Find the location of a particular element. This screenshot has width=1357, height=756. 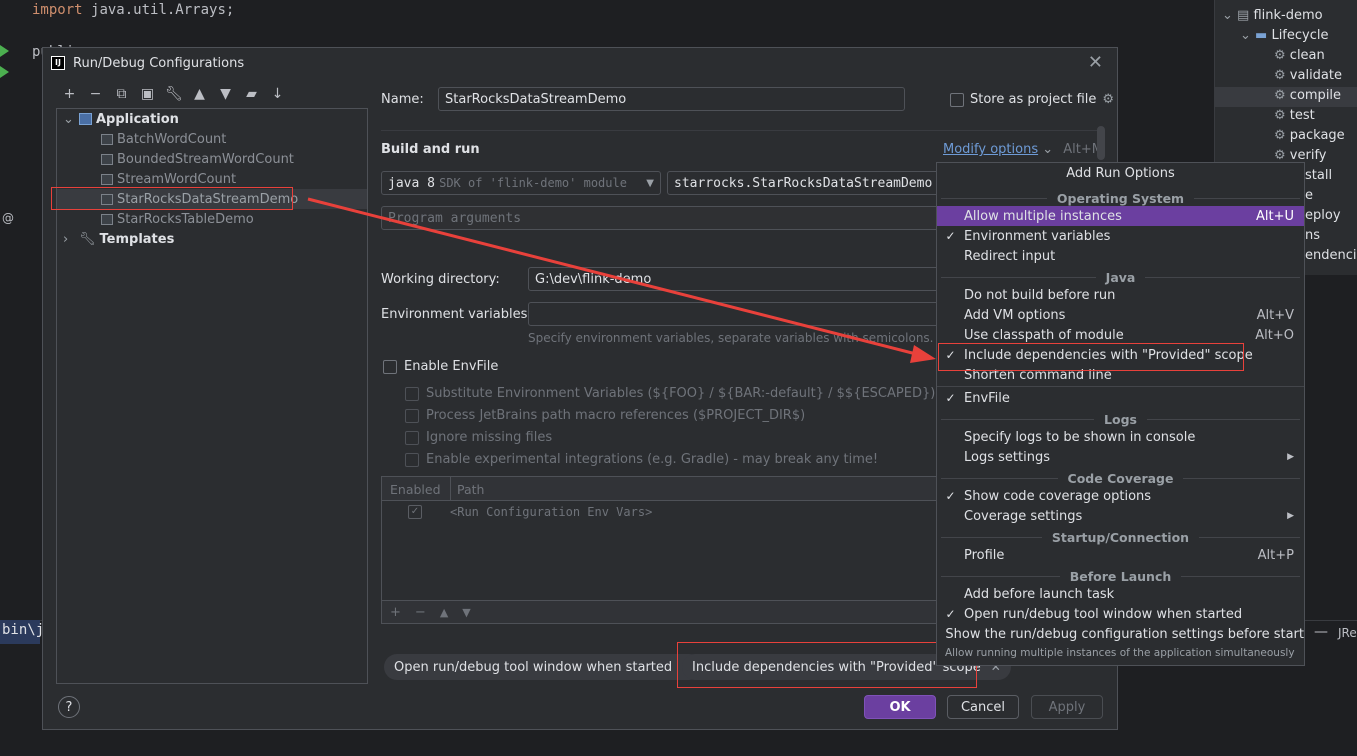

arrow-line is located at coordinates (614, 277).